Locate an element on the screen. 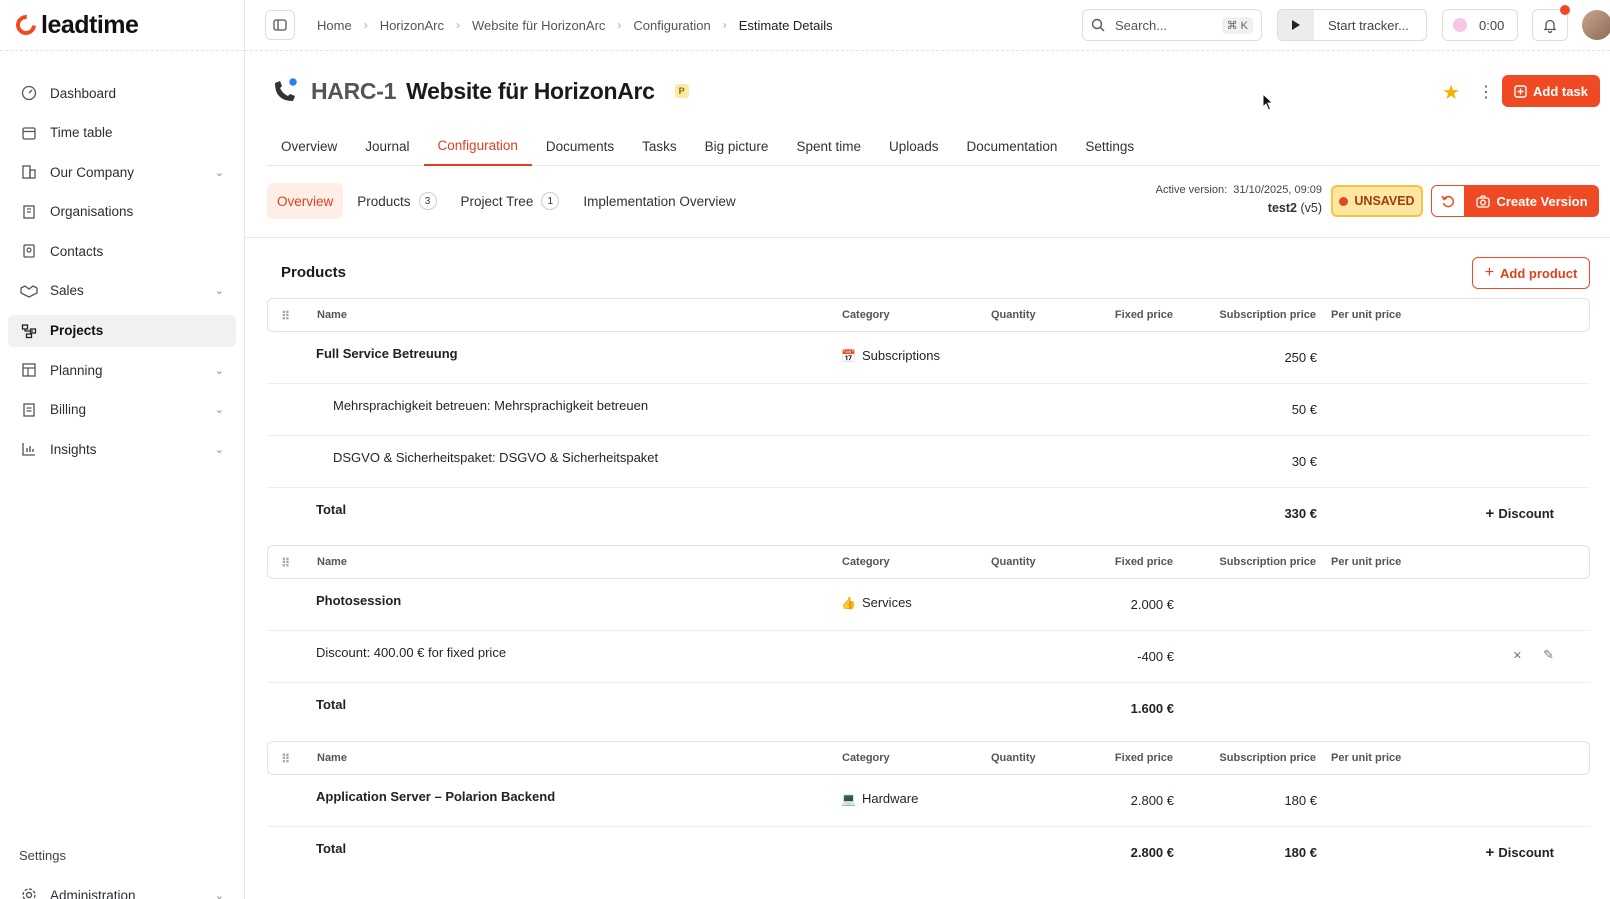 The height and width of the screenshot is (899, 1610). breadcrumb-item: HorizonArc is located at coordinates (412, 25).